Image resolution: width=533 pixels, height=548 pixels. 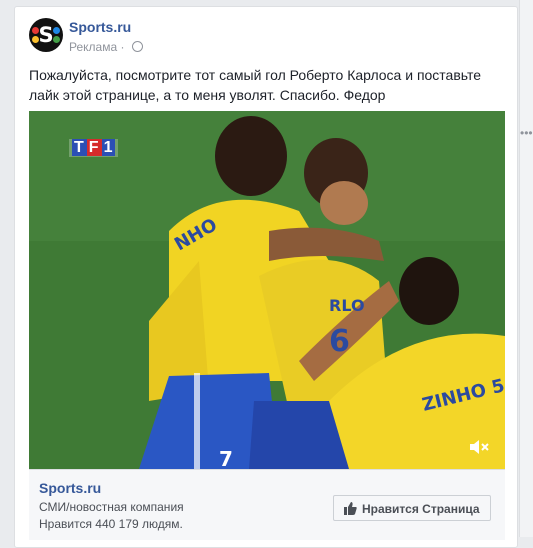 I want to click on globe-icon, so click(x=137, y=46).